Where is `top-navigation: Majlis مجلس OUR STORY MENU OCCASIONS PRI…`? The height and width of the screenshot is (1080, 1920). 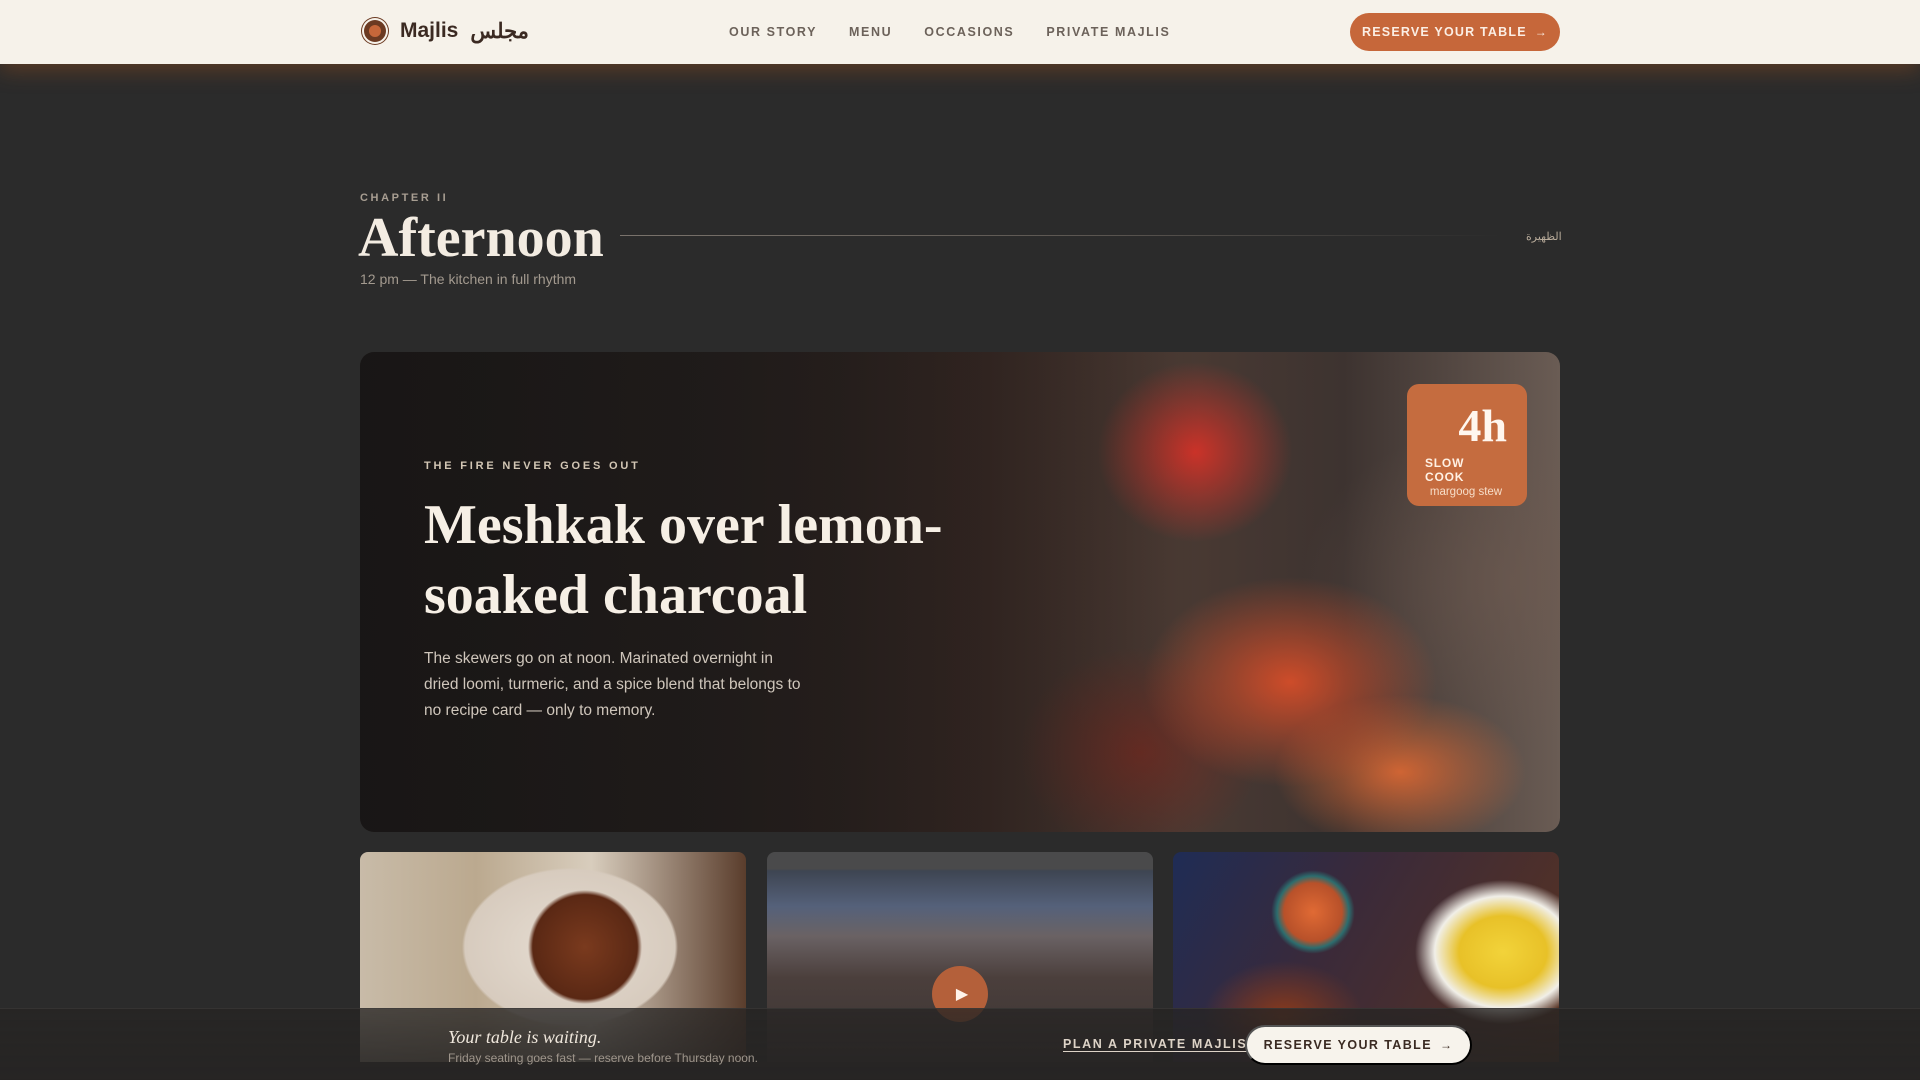
top-navigation: Majlis مجلس OUR STORY MENU OCCASIONS PRI… is located at coordinates (960, 32).